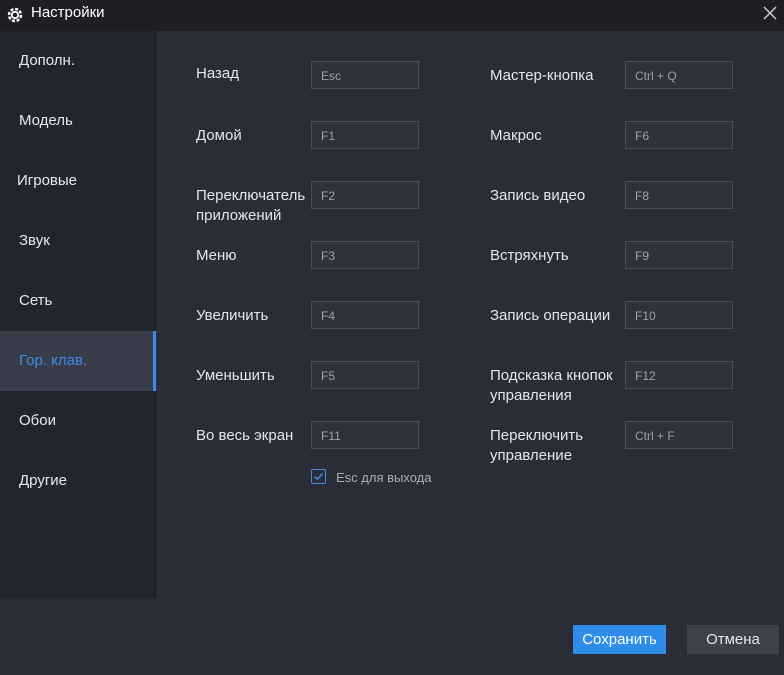 The width and height of the screenshot is (784, 675). What do you see at coordinates (365, 75) in the screenshot?
I see `hotkey-input-back: Esc` at bounding box center [365, 75].